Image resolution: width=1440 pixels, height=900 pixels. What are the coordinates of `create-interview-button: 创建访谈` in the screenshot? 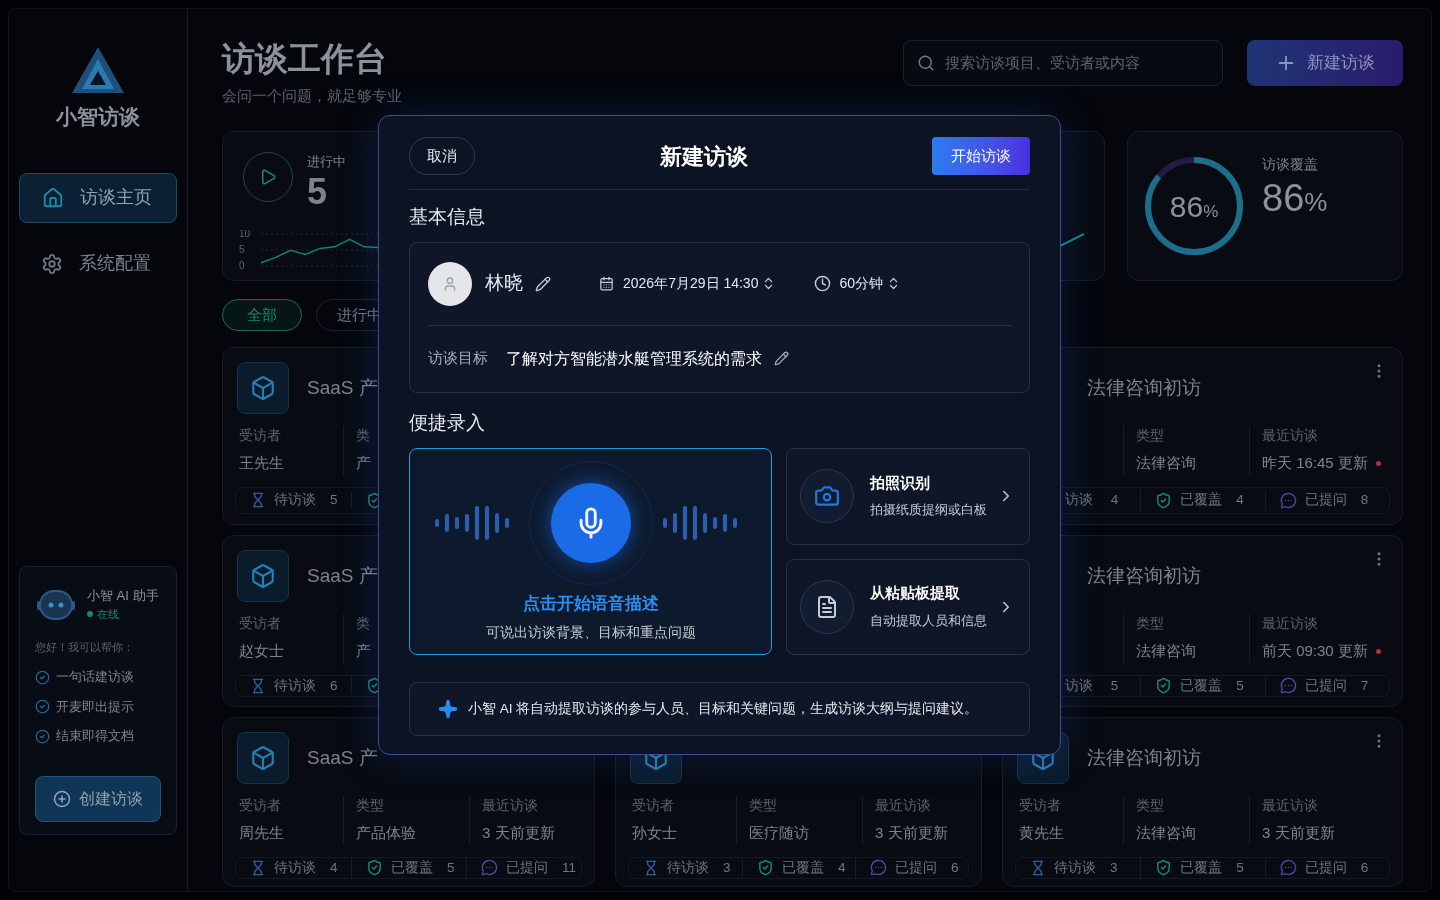 It's located at (98, 799).